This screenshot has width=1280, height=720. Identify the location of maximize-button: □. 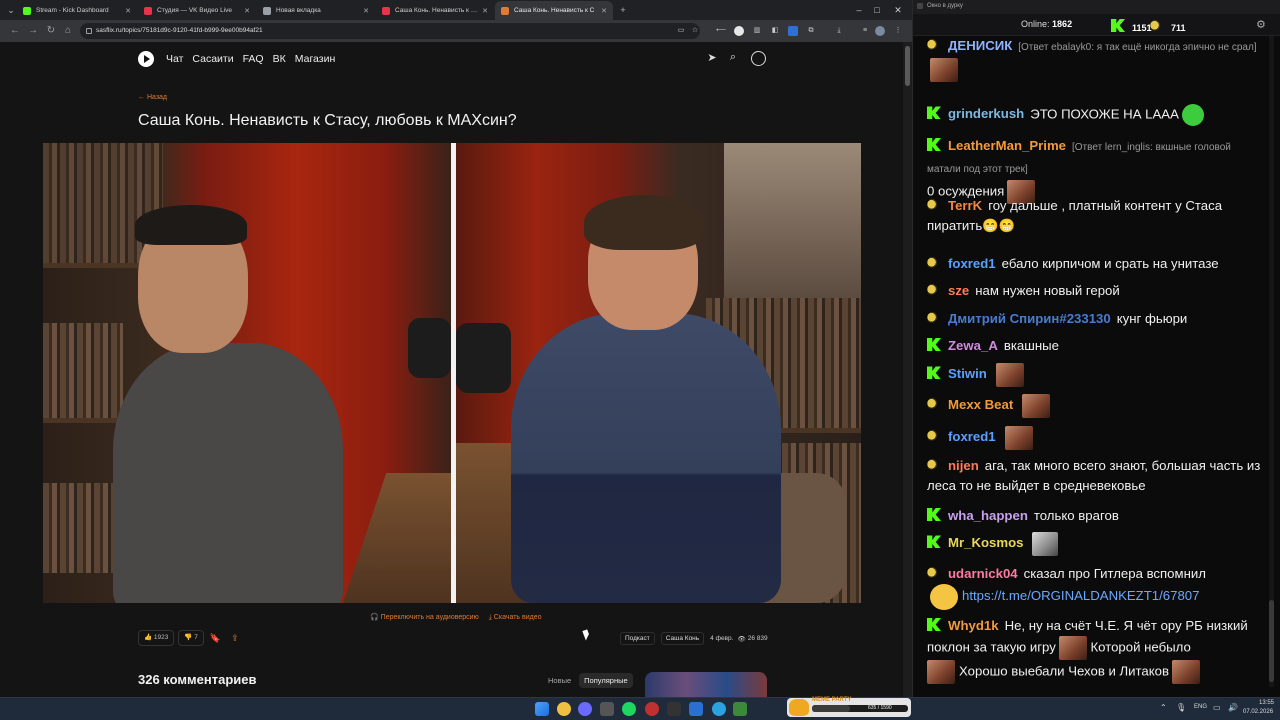
(877, 10).